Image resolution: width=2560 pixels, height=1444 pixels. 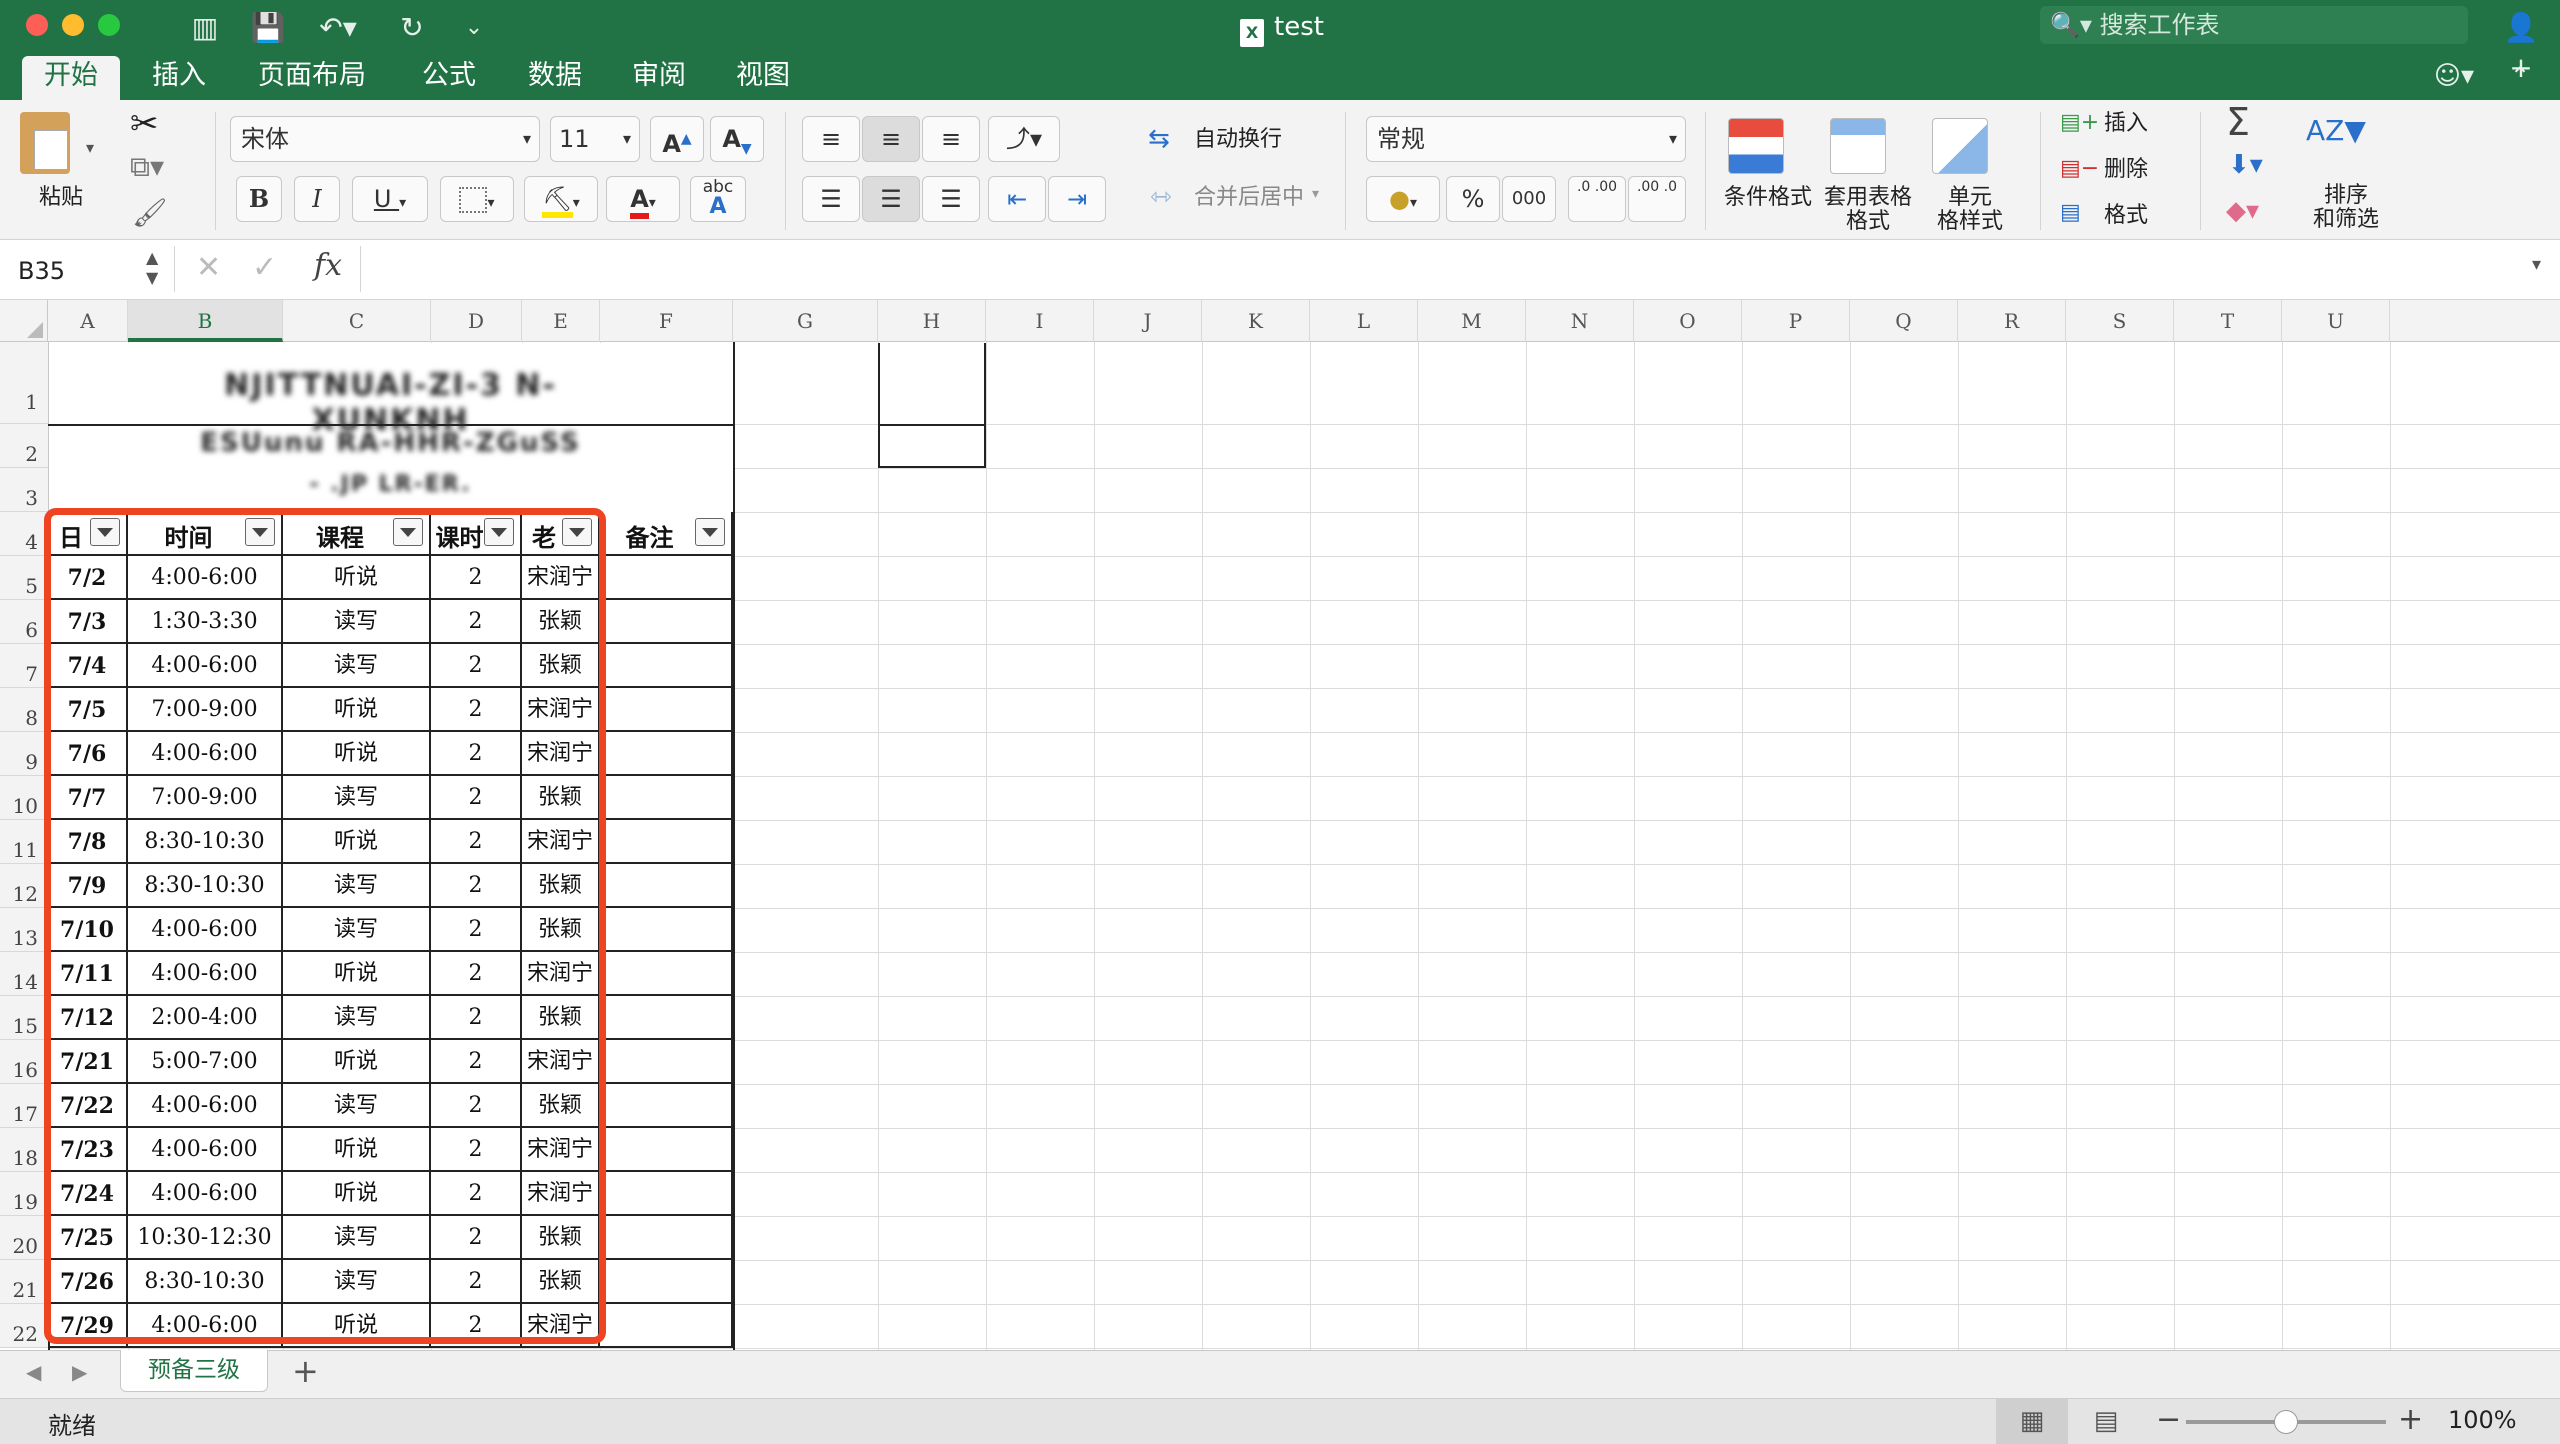 What do you see at coordinates (24, 622) in the screenshot?
I see `row-header-6: 6` at bounding box center [24, 622].